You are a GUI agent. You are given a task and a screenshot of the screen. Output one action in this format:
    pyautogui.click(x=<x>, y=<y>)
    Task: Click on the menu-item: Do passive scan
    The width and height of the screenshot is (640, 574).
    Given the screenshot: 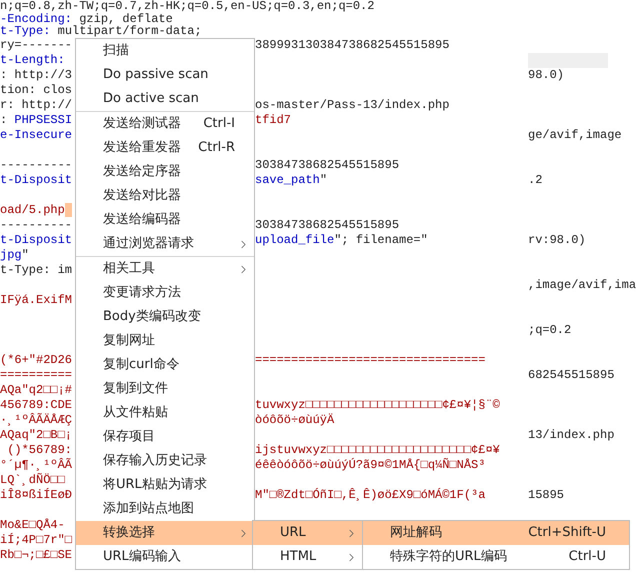 What is the action you would take?
    pyautogui.click(x=165, y=75)
    